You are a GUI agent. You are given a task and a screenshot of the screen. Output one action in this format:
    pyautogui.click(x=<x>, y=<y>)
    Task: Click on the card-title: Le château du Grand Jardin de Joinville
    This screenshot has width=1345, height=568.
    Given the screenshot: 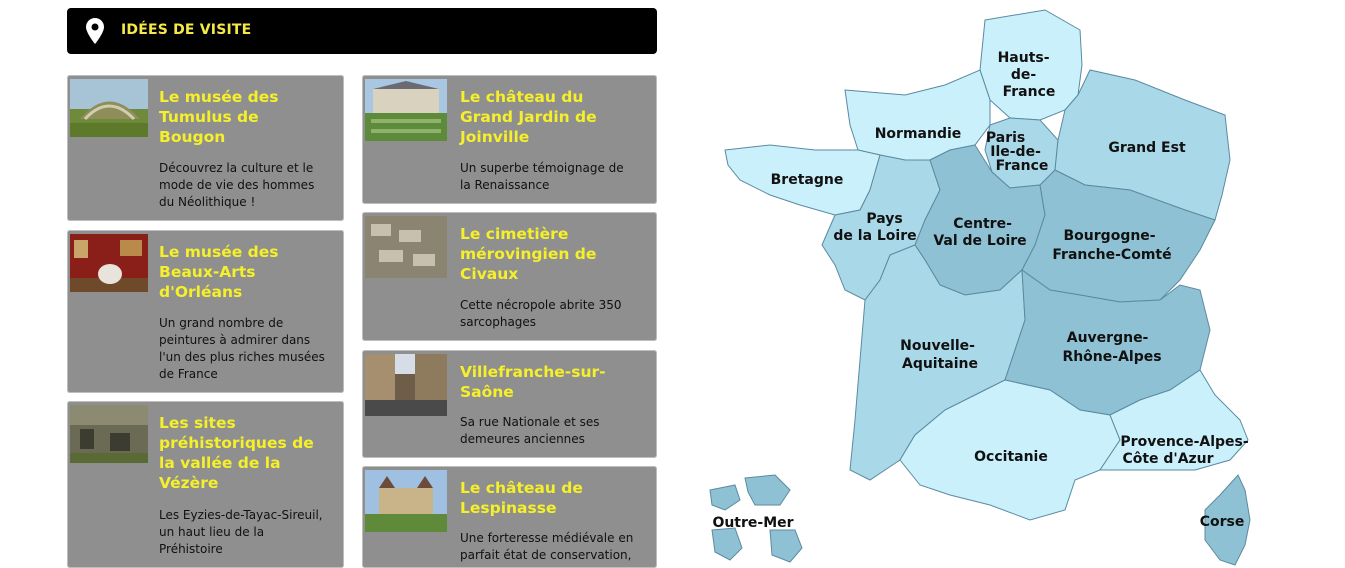 What is the action you would take?
    pyautogui.click(x=555, y=117)
    